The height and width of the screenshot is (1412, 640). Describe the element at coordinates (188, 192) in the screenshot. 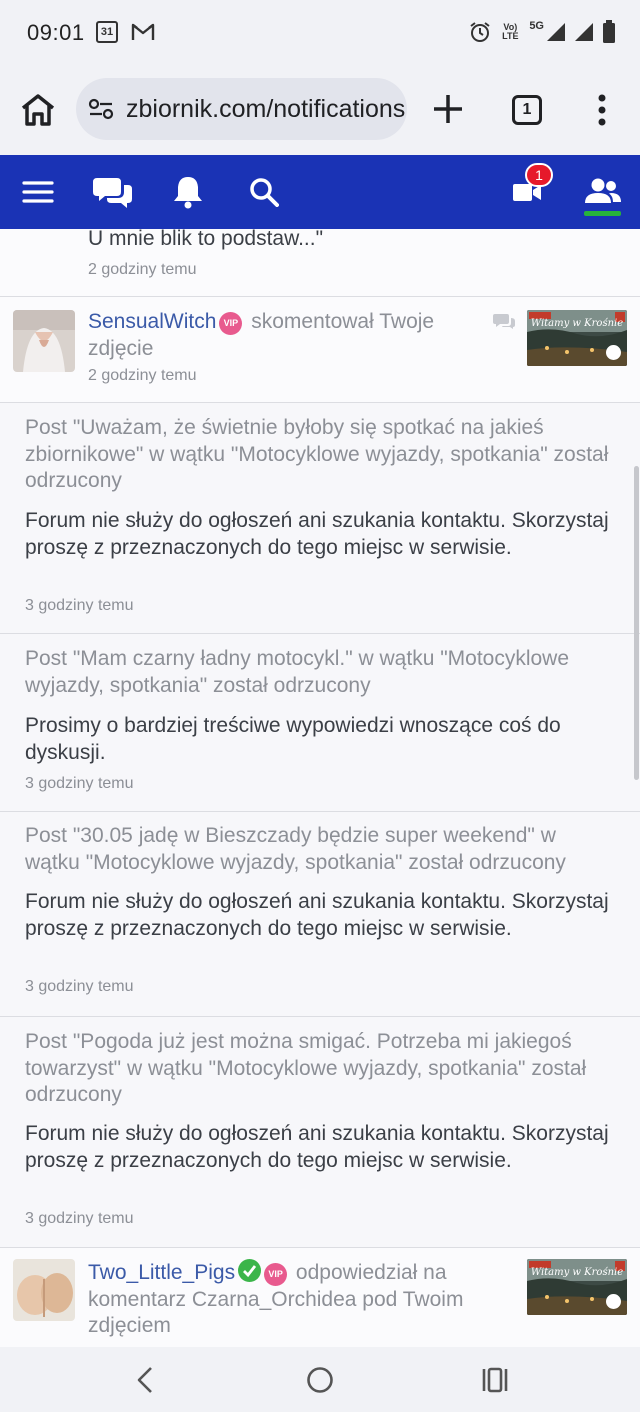

I see `bell-icon` at that location.